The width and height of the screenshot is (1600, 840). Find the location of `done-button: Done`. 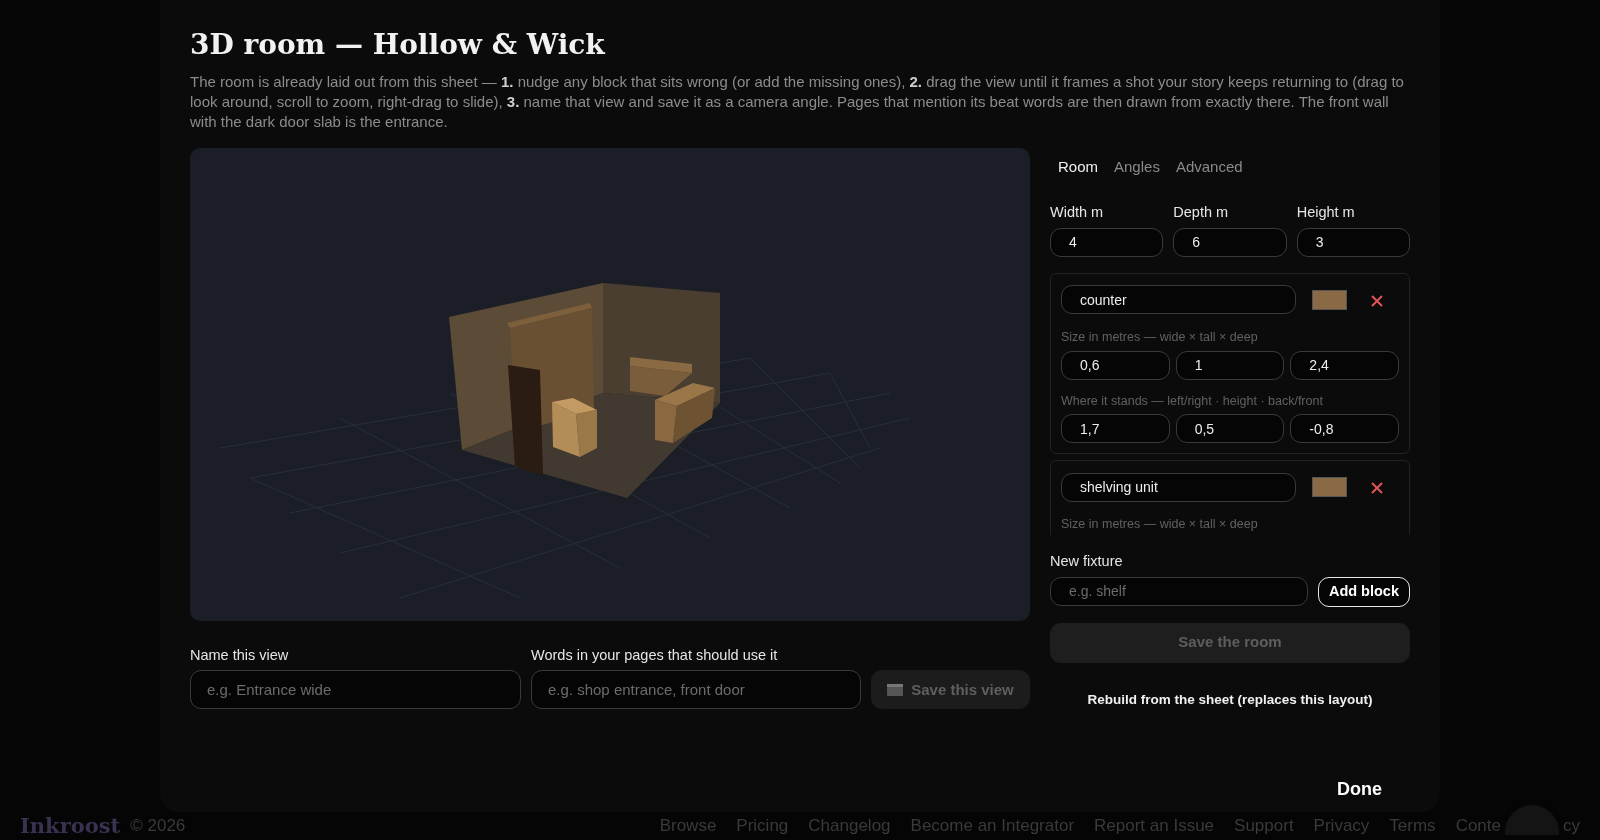

done-button: Done is located at coordinates (1359, 789).